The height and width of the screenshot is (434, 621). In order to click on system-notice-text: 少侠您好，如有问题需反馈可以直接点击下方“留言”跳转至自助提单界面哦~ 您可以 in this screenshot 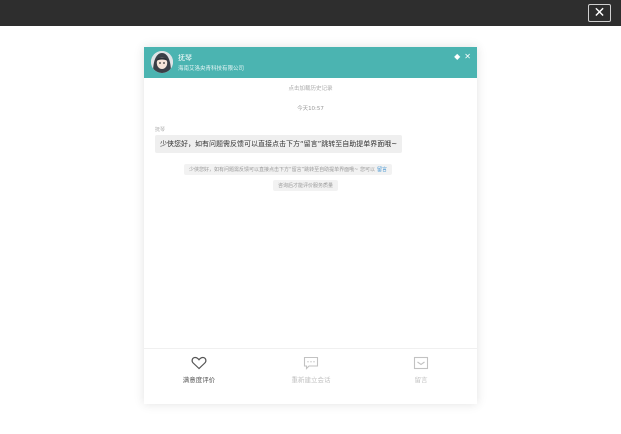, I will do `click(282, 170)`.